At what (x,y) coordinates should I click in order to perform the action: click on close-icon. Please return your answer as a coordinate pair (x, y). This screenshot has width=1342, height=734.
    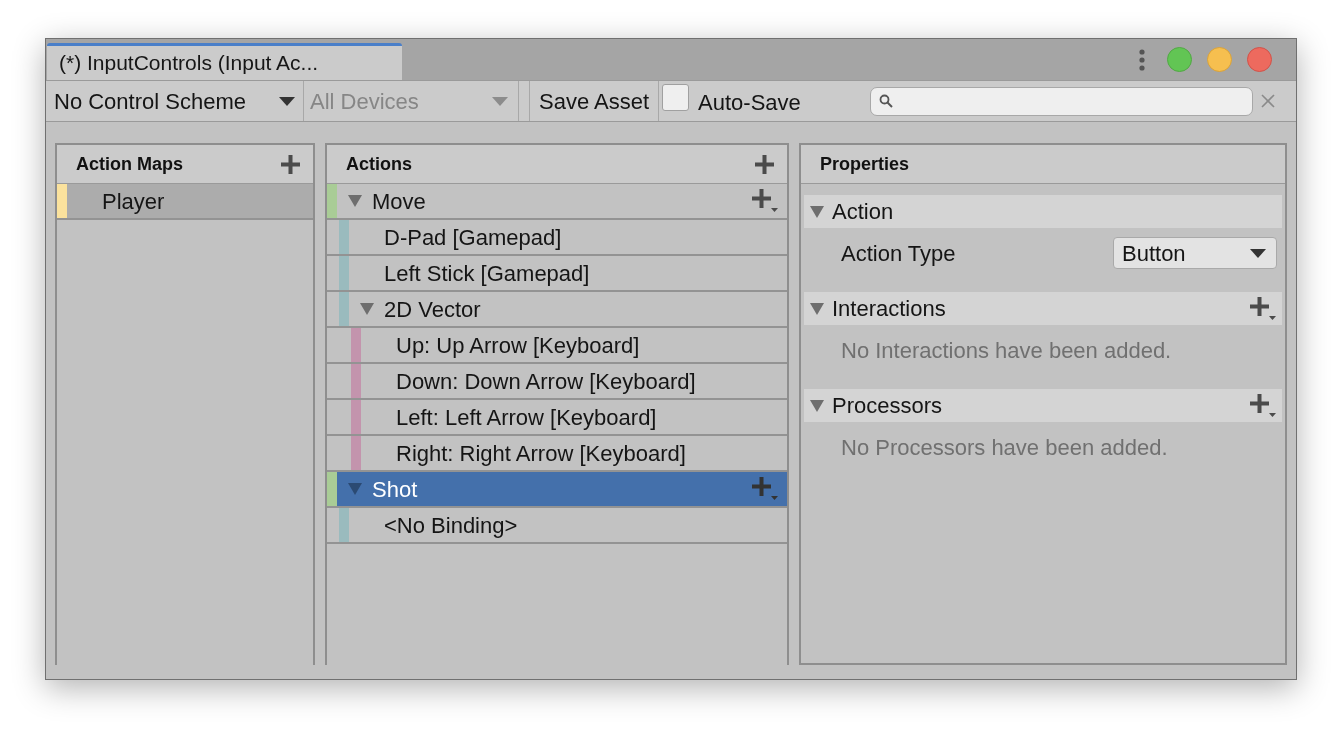
    Looking at the image, I should click on (1259, 59).